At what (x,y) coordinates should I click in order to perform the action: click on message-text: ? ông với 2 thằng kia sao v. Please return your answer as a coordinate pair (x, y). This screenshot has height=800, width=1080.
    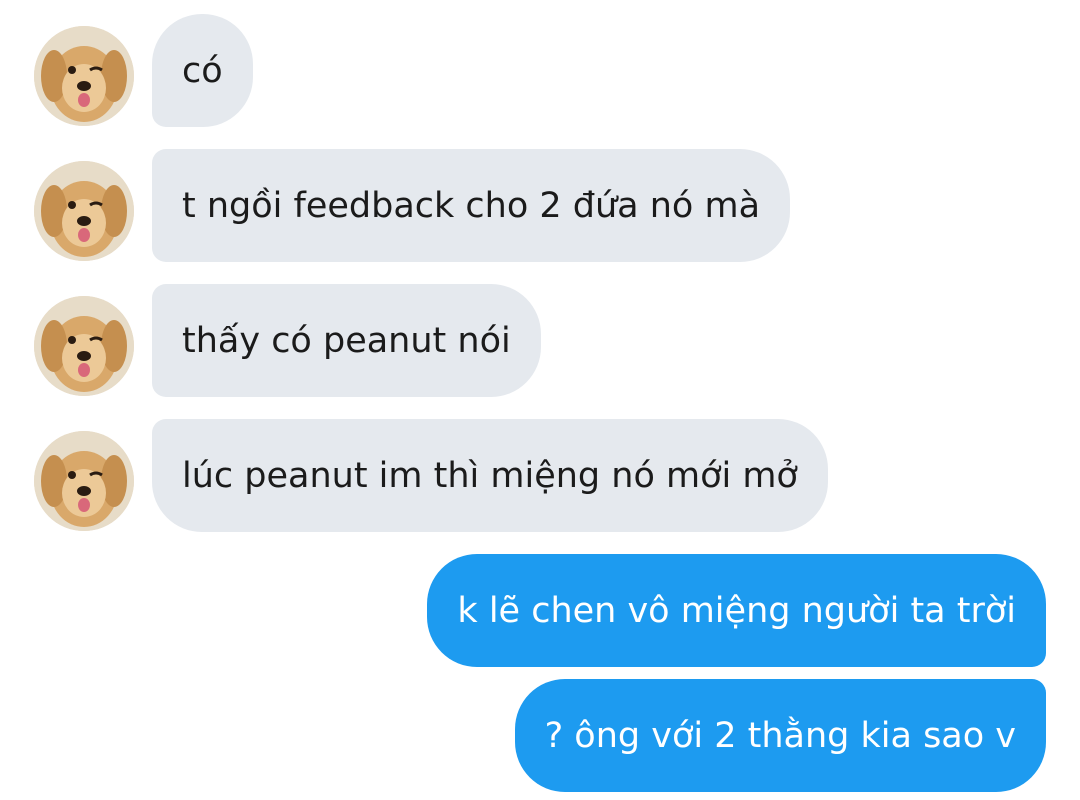
    Looking at the image, I should click on (780, 735).